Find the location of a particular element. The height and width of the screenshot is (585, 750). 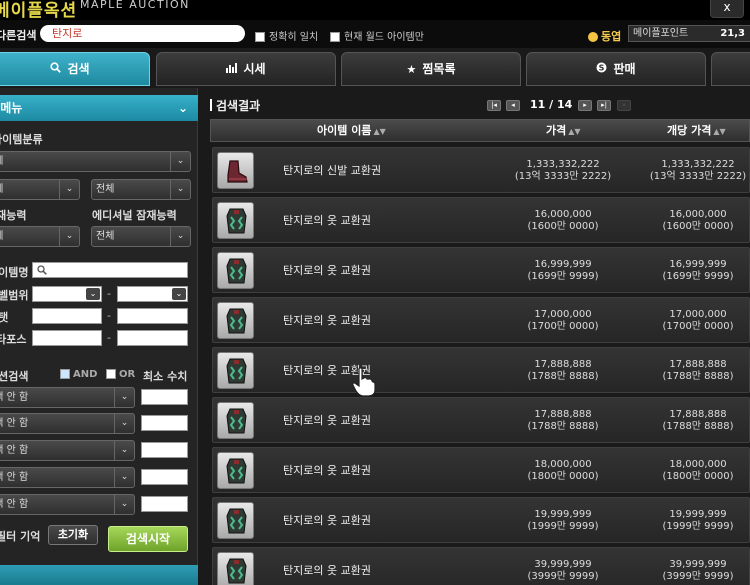

tab-sell: S 판매 is located at coordinates (616, 69).